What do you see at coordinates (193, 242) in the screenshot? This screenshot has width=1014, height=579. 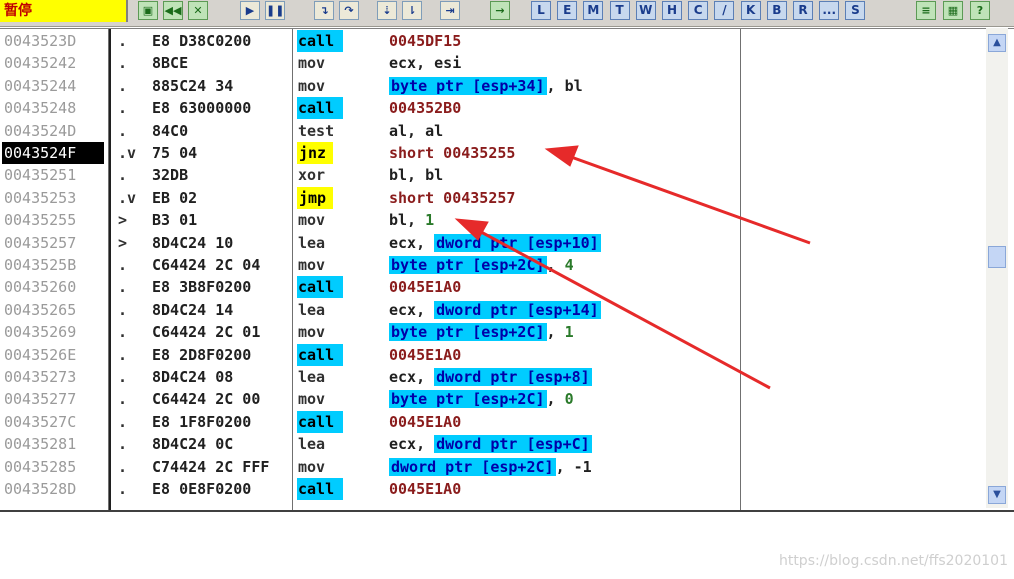 I see `row-hex-bytes: 8D4C24 10` at bounding box center [193, 242].